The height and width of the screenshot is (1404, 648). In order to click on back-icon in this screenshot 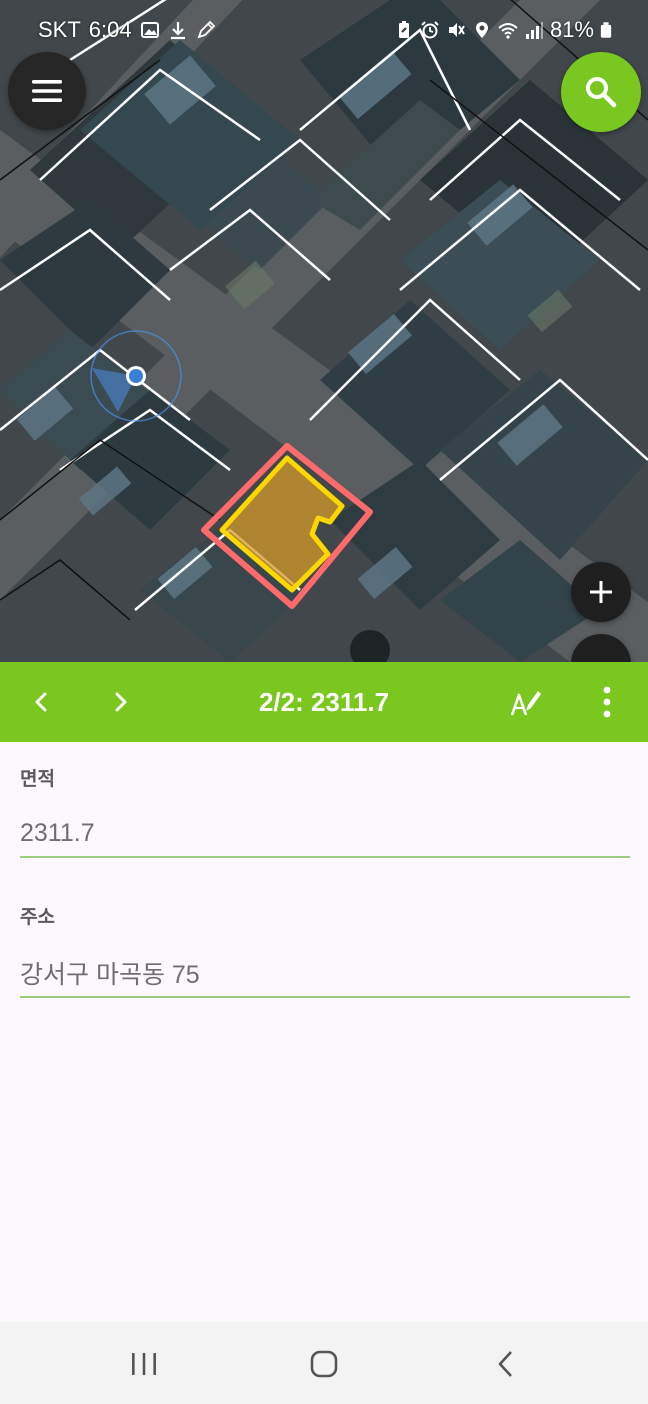, I will do `click(505, 1364)`.